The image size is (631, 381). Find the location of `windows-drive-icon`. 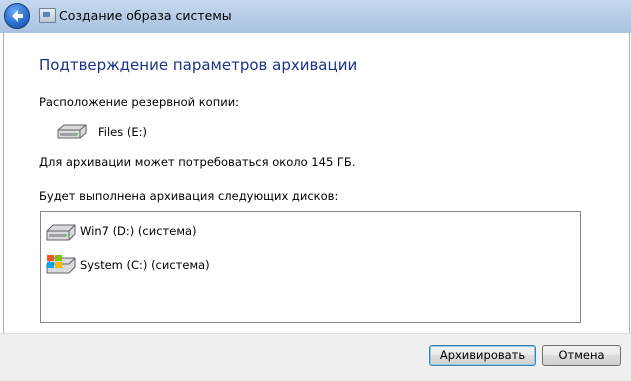

windows-drive-icon is located at coordinates (61, 264).